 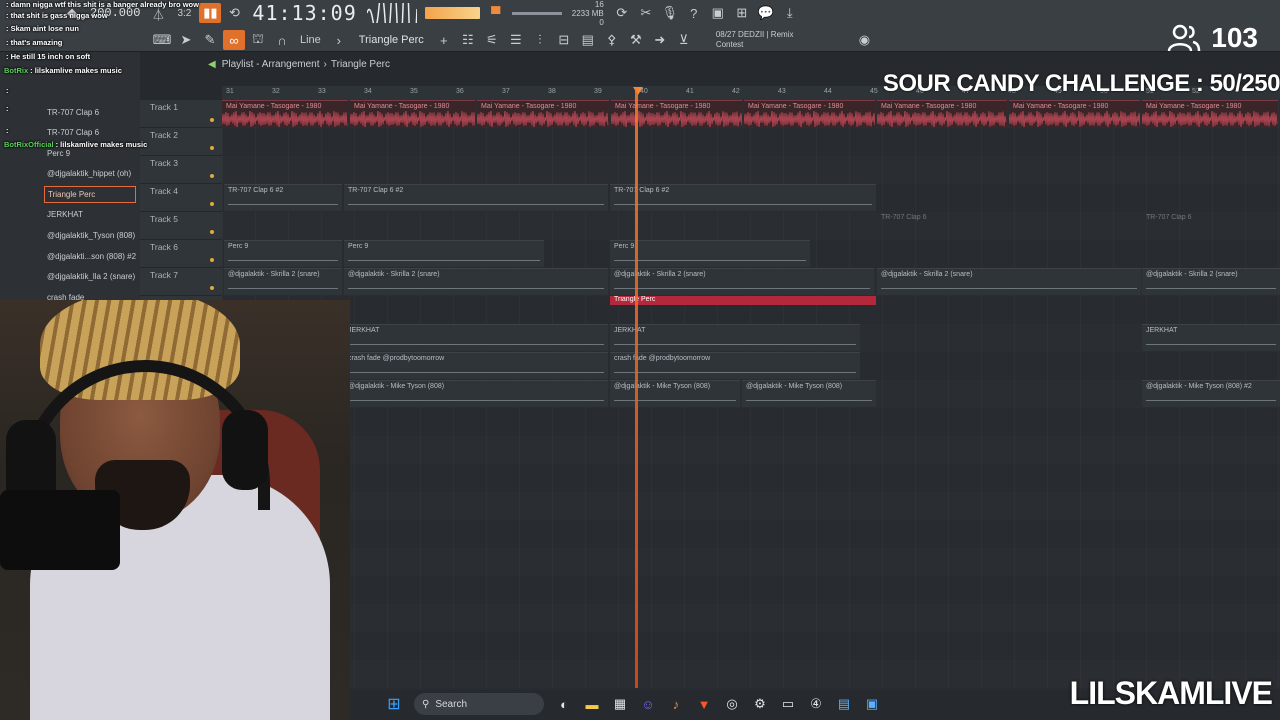 What do you see at coordinates (360, 64) in the screenshot?
I see `playlist-pattern: Triangle Perc` at bounding box center [360, 64].